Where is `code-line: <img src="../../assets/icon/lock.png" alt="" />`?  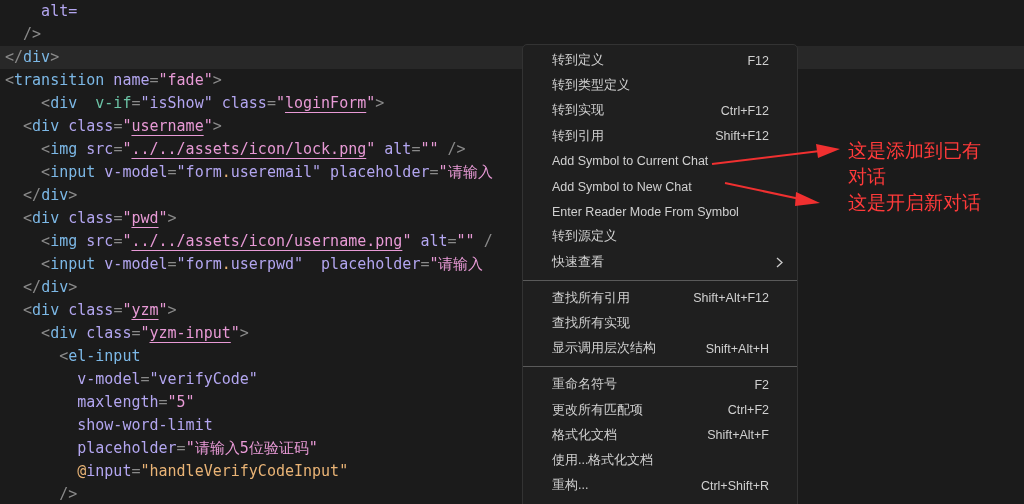 code-line: <img src="../../assets/icon/lock.png" alt="" /> is located at coordinates (253, 149).